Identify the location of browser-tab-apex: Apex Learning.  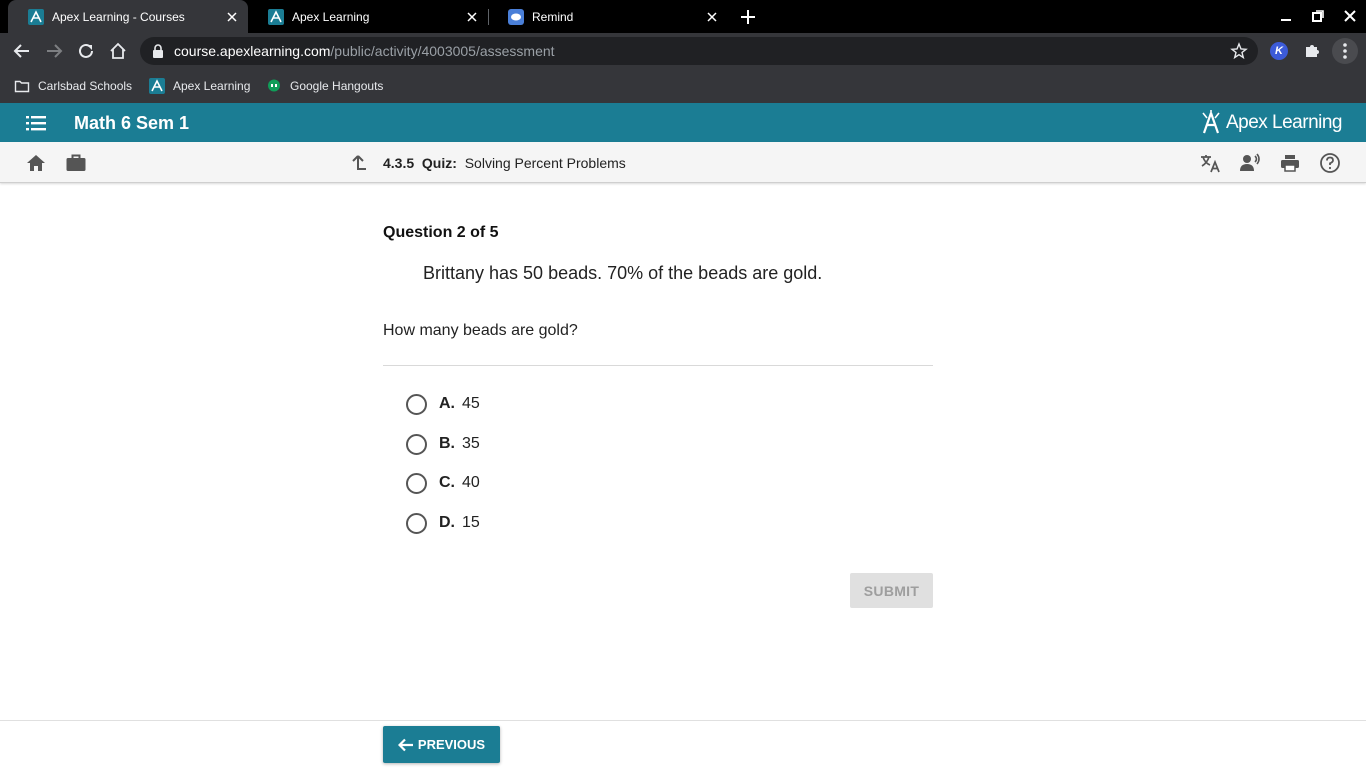
(368, 16).